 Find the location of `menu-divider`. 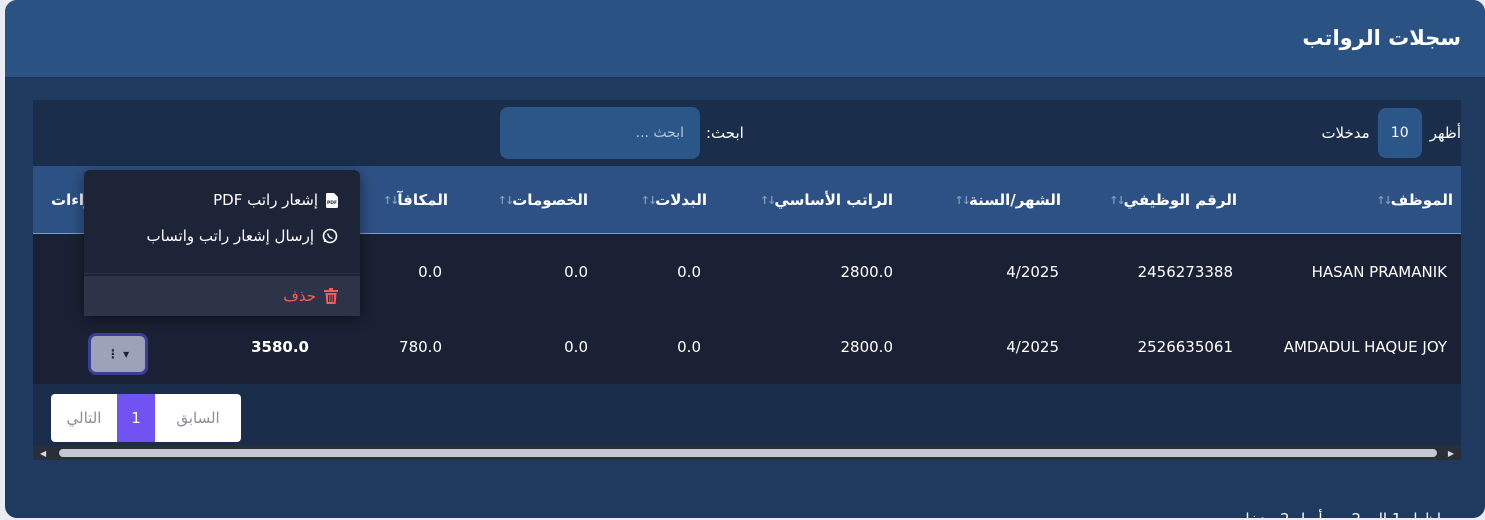

menu-divider is located at coordinates (222, 273).